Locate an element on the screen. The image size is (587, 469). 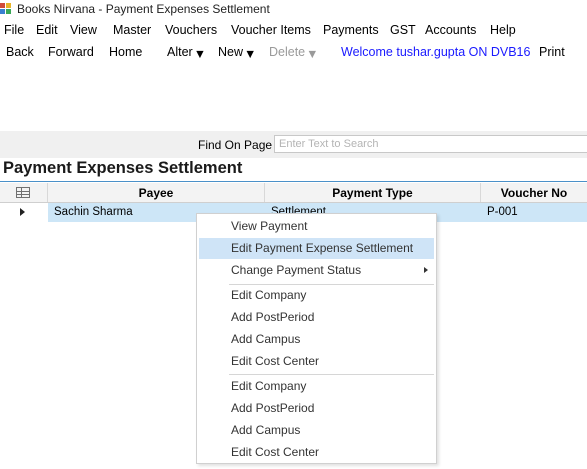
new-caret-icon: ▼ is located at coordinates (250, 54).